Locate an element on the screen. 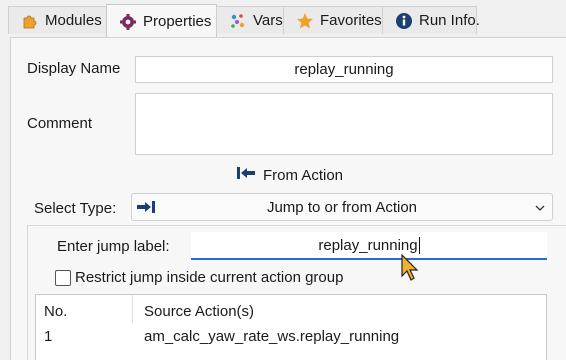 The width and height of the screenshot is (566, 360). display-name-label: Display Name is located at coordinates (74, 68).